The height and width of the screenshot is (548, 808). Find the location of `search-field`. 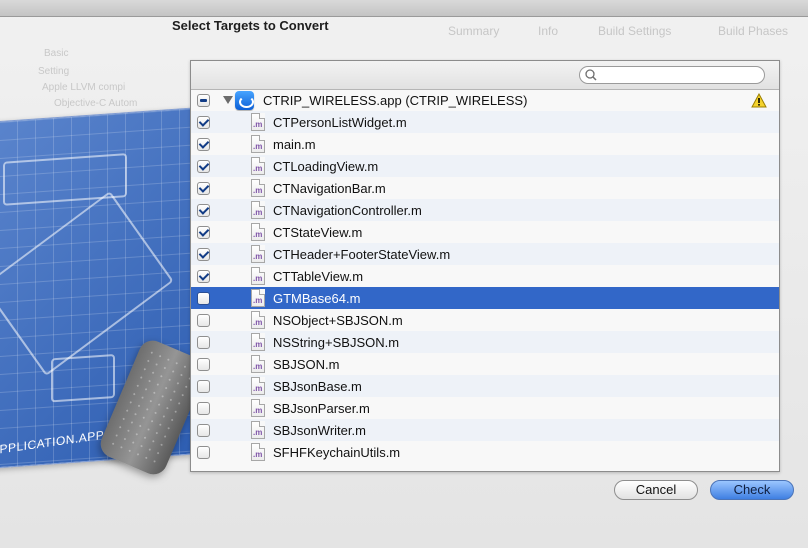

search-field is located at coordinates (672, 75).